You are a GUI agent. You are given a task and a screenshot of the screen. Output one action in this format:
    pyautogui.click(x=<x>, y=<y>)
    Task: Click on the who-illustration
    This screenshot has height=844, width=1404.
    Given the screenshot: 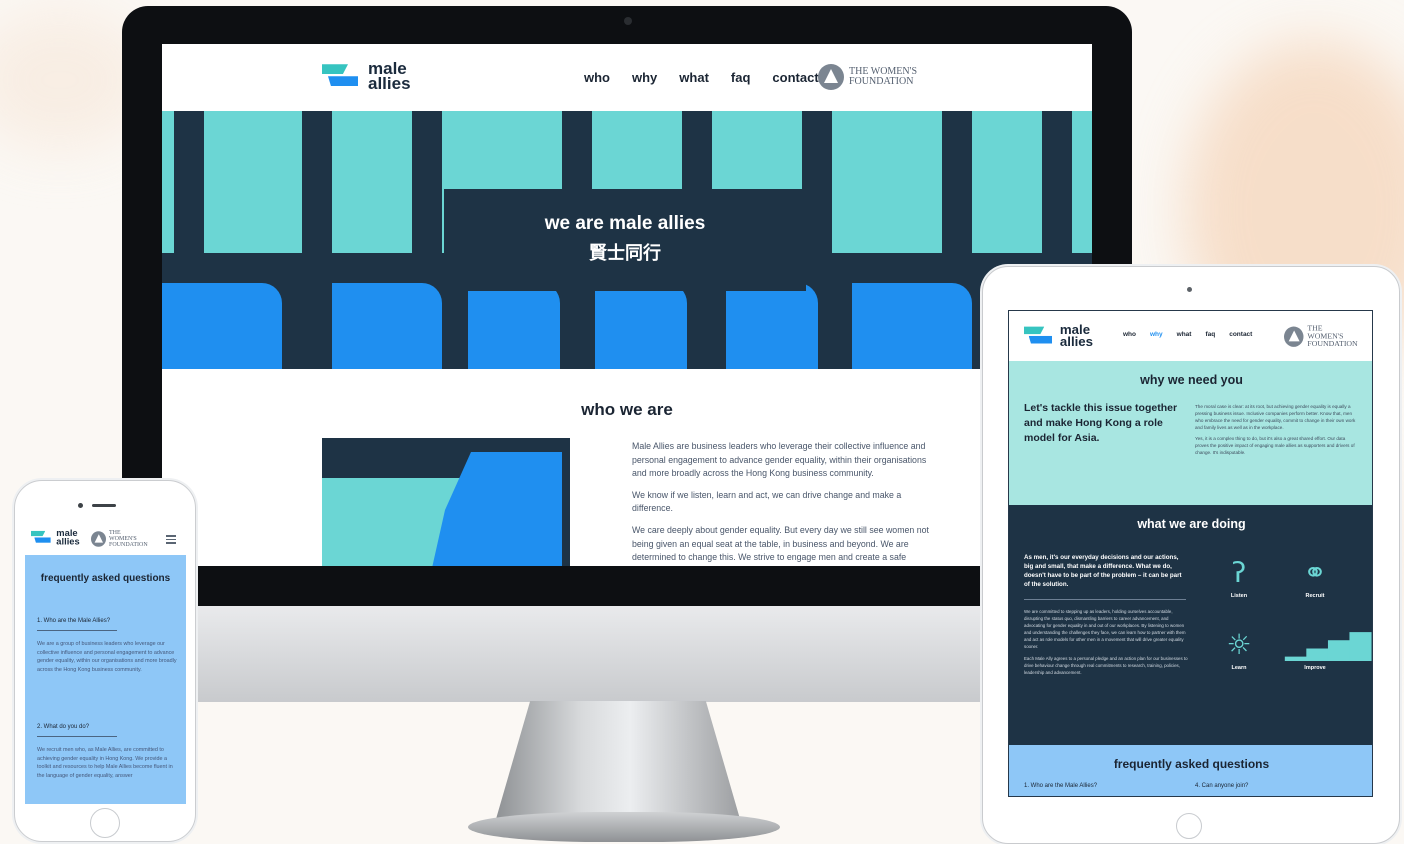 What is the action you would take?
    pyautogui.click(x=446, y=502)
    